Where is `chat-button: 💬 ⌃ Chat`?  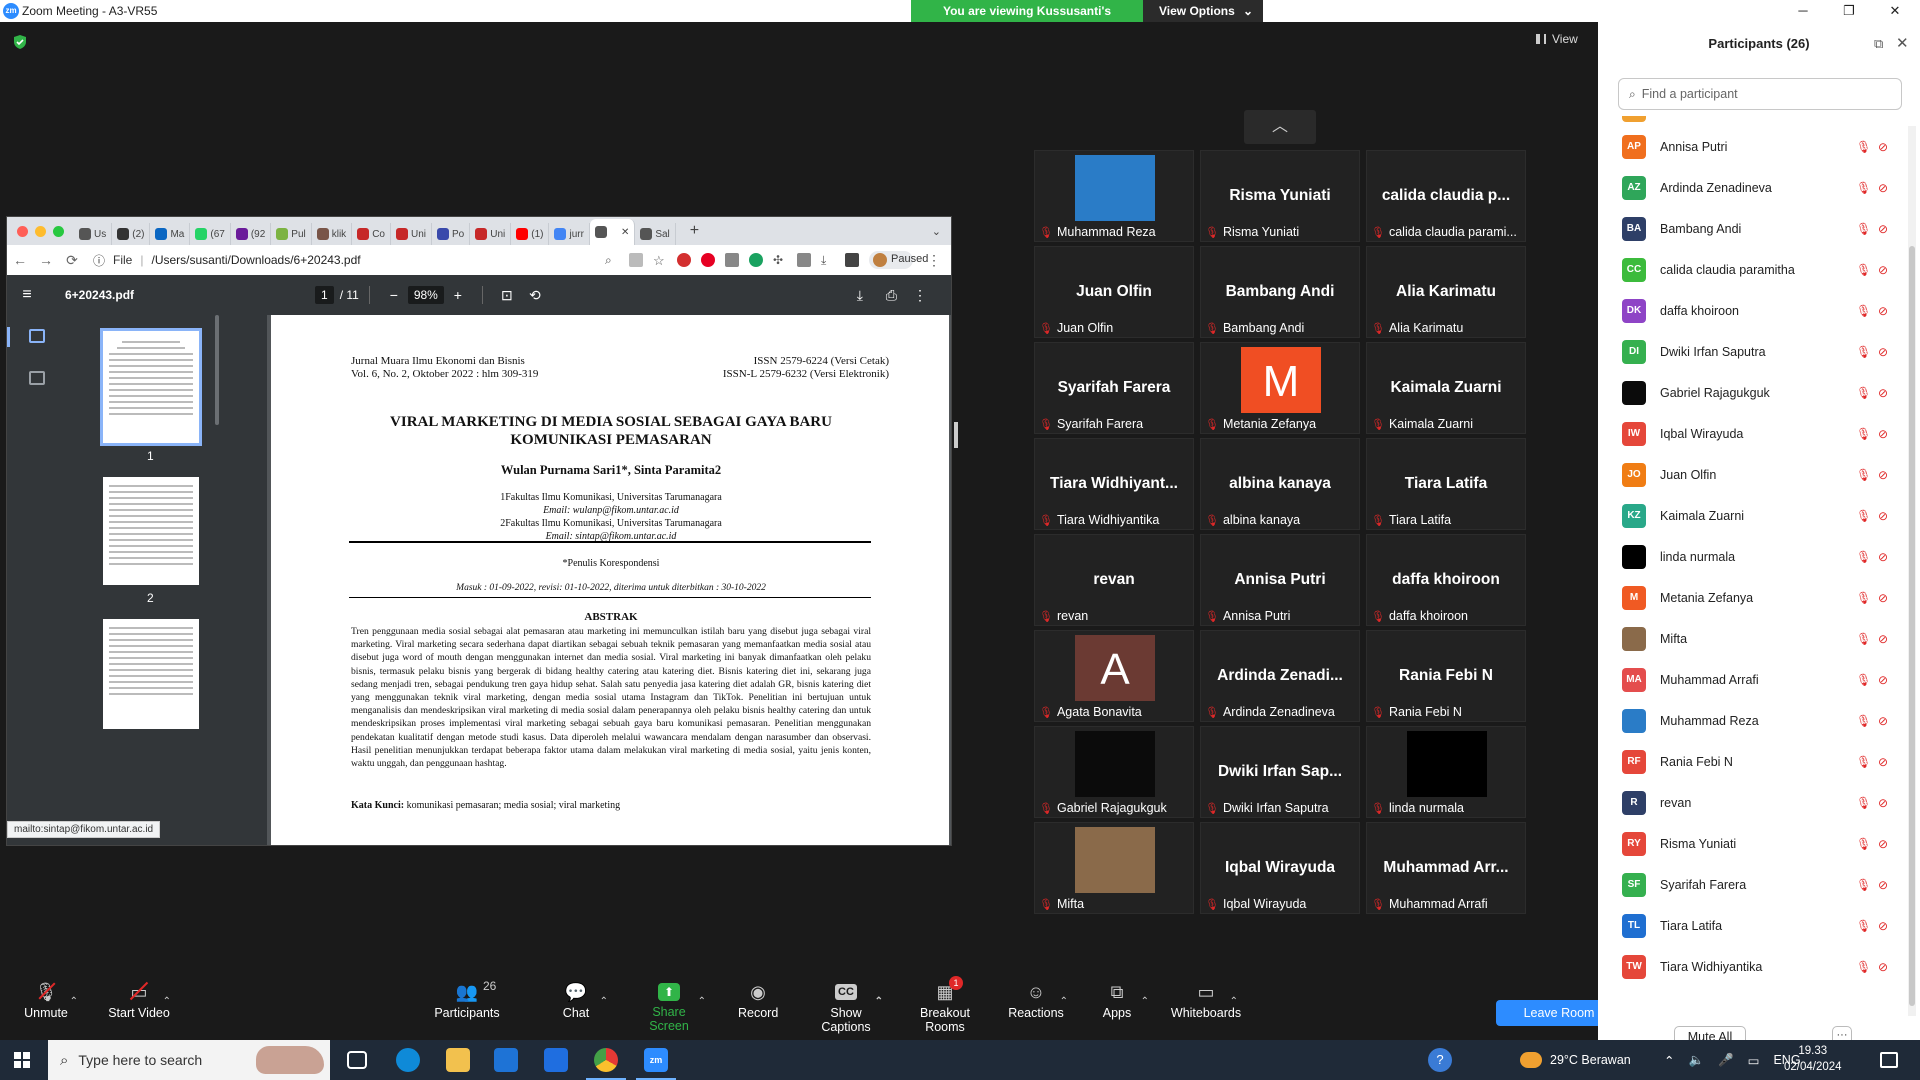
chat-button: 💬 ⌃ Chat is located at coordinates (582, 996).